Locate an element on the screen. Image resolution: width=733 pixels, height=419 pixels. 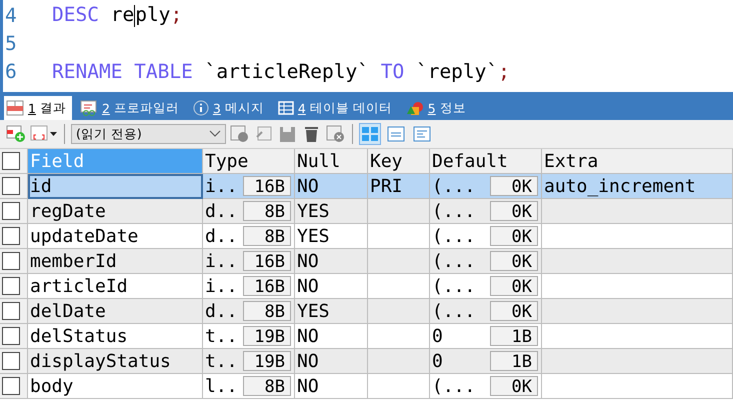
result-tab: 2 프로파일러 is located at coordinates (131, 108).